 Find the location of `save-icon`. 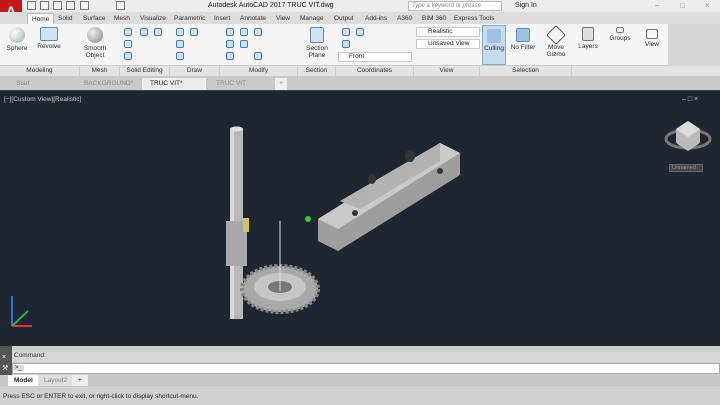

save-icon is located at coordinates (57, 5).